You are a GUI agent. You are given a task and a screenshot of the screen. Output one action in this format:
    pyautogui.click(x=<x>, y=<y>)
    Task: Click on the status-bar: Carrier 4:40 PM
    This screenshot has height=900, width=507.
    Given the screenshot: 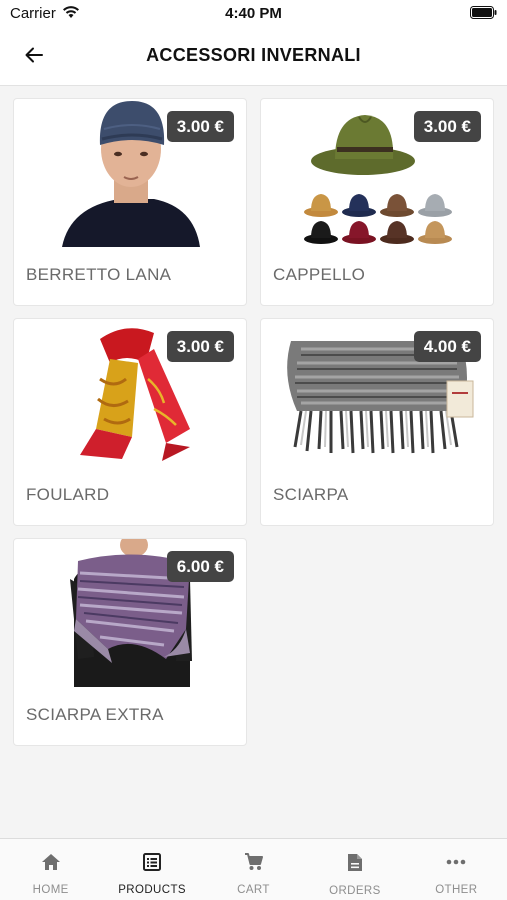 What is the action you would take?
    pyautogui.click(x=253, y=14)
    